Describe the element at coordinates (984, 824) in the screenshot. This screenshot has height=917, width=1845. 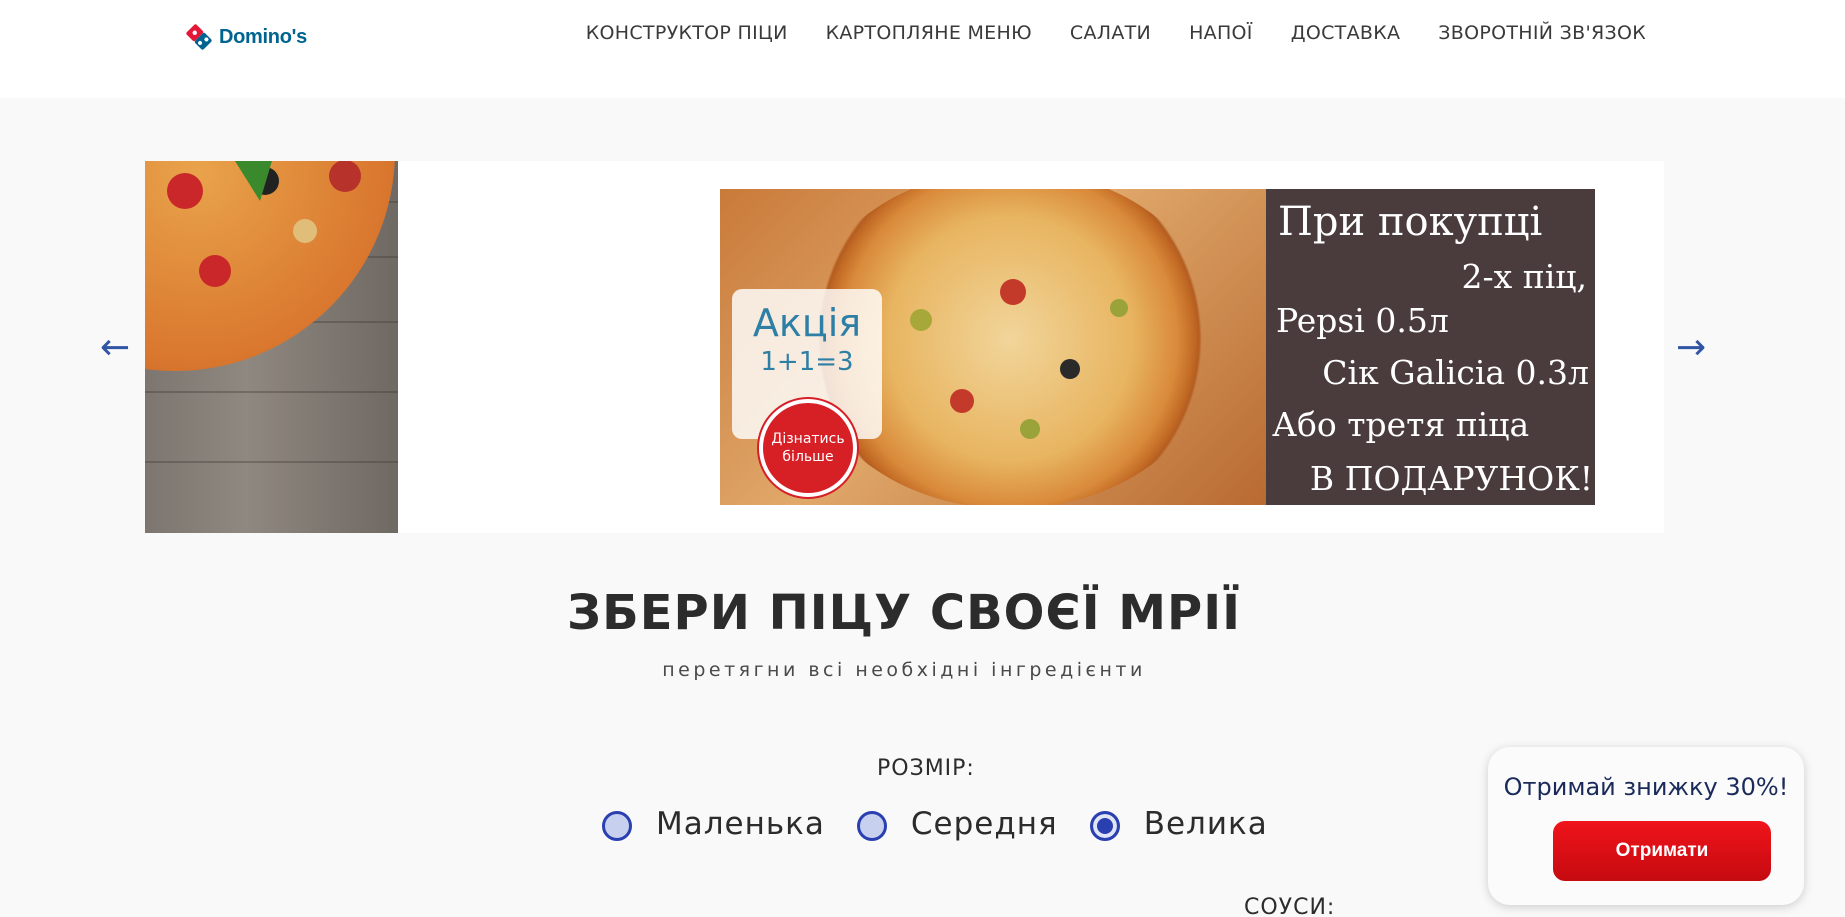
I see `size-option-label: Середня` at that location.